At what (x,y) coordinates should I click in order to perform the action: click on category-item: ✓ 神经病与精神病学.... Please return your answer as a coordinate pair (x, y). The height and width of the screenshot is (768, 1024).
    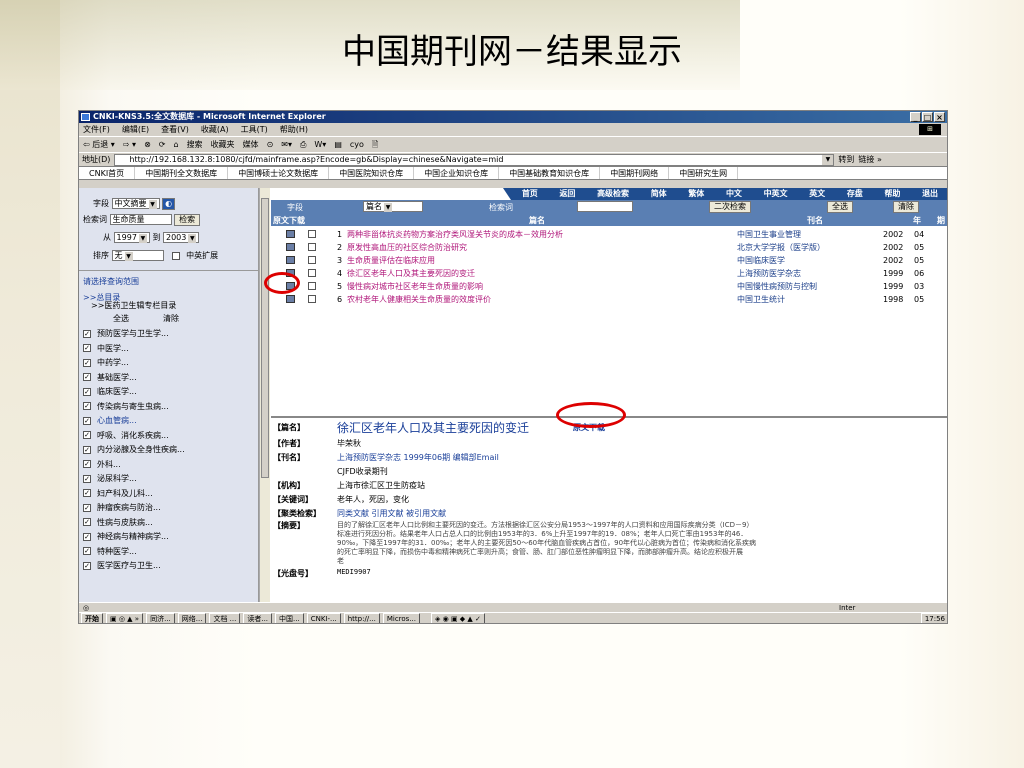
    Looking at the image, I should click on (126, 536).